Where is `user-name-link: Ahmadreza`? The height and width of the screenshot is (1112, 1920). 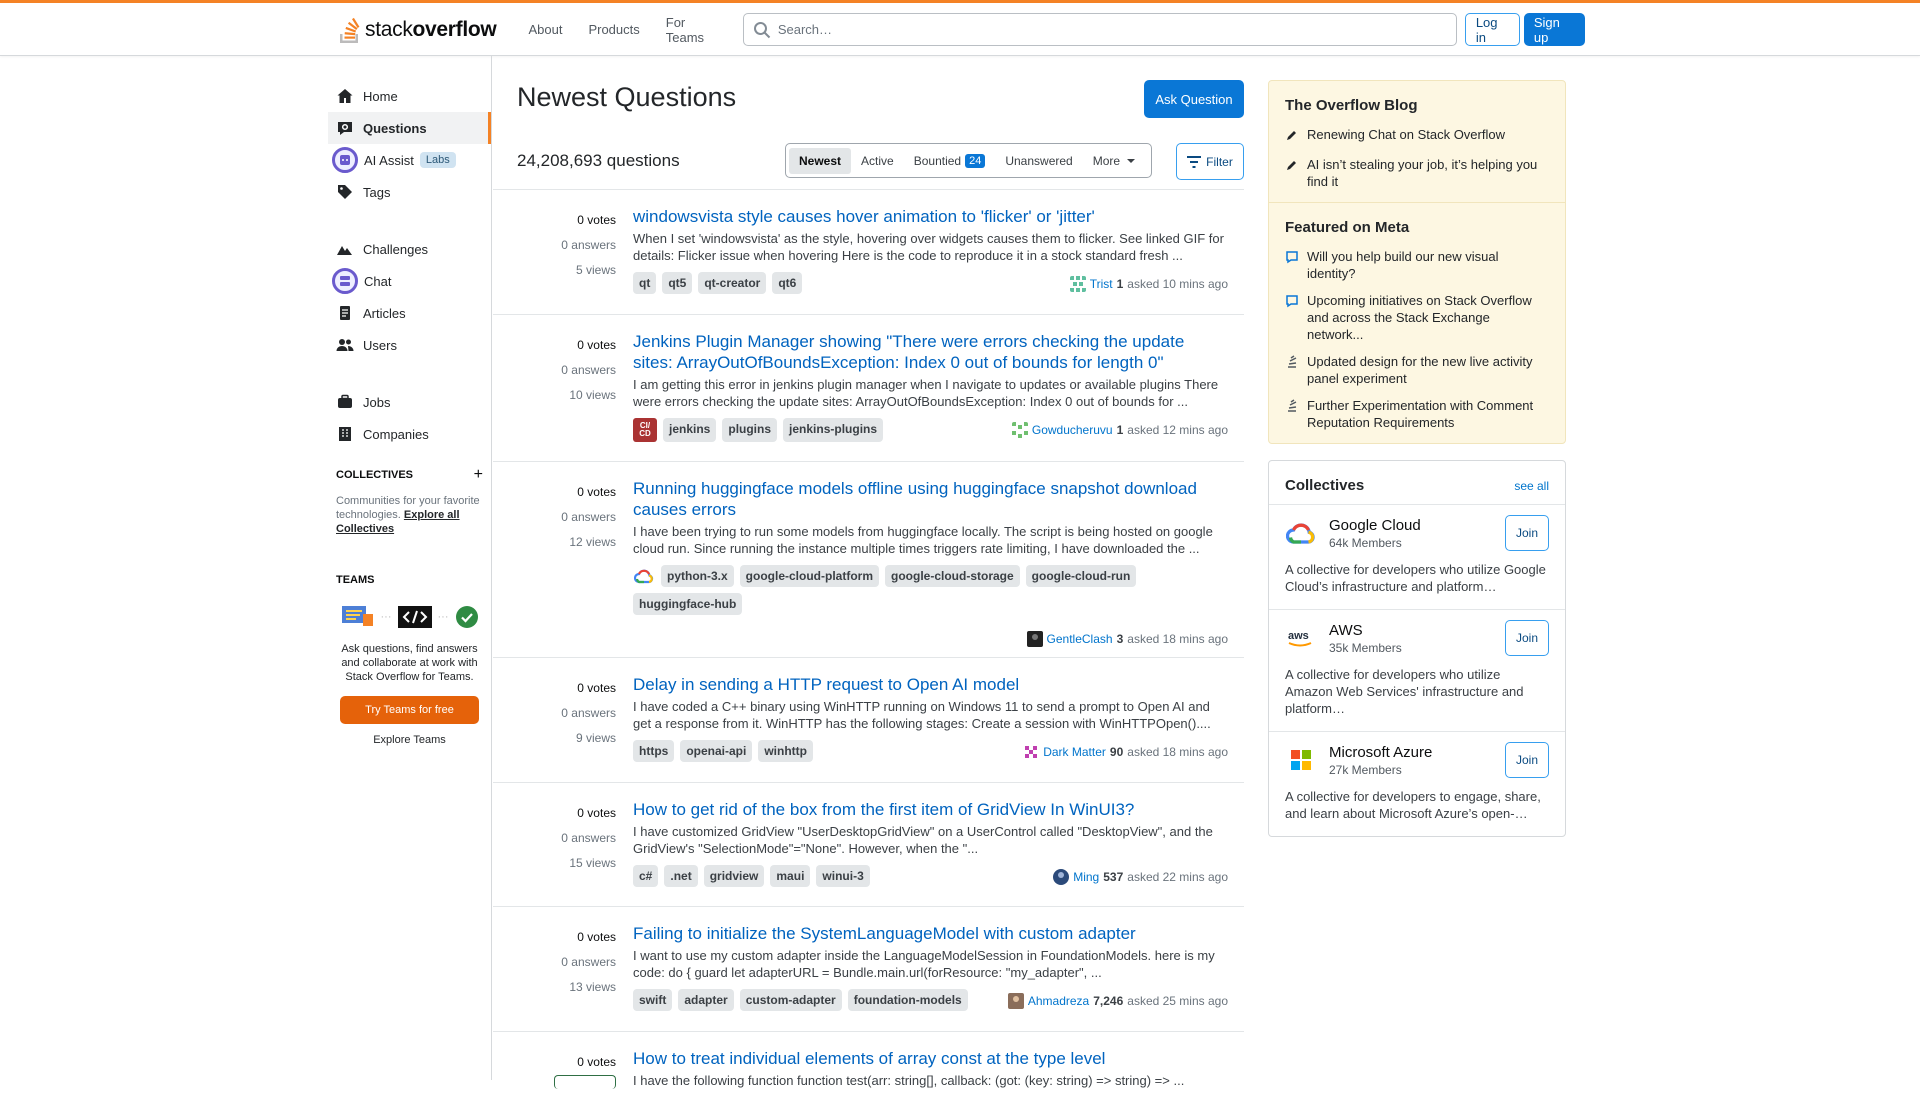
user-name-link: Ahmadreza is located at coordinates (1058, 1001).